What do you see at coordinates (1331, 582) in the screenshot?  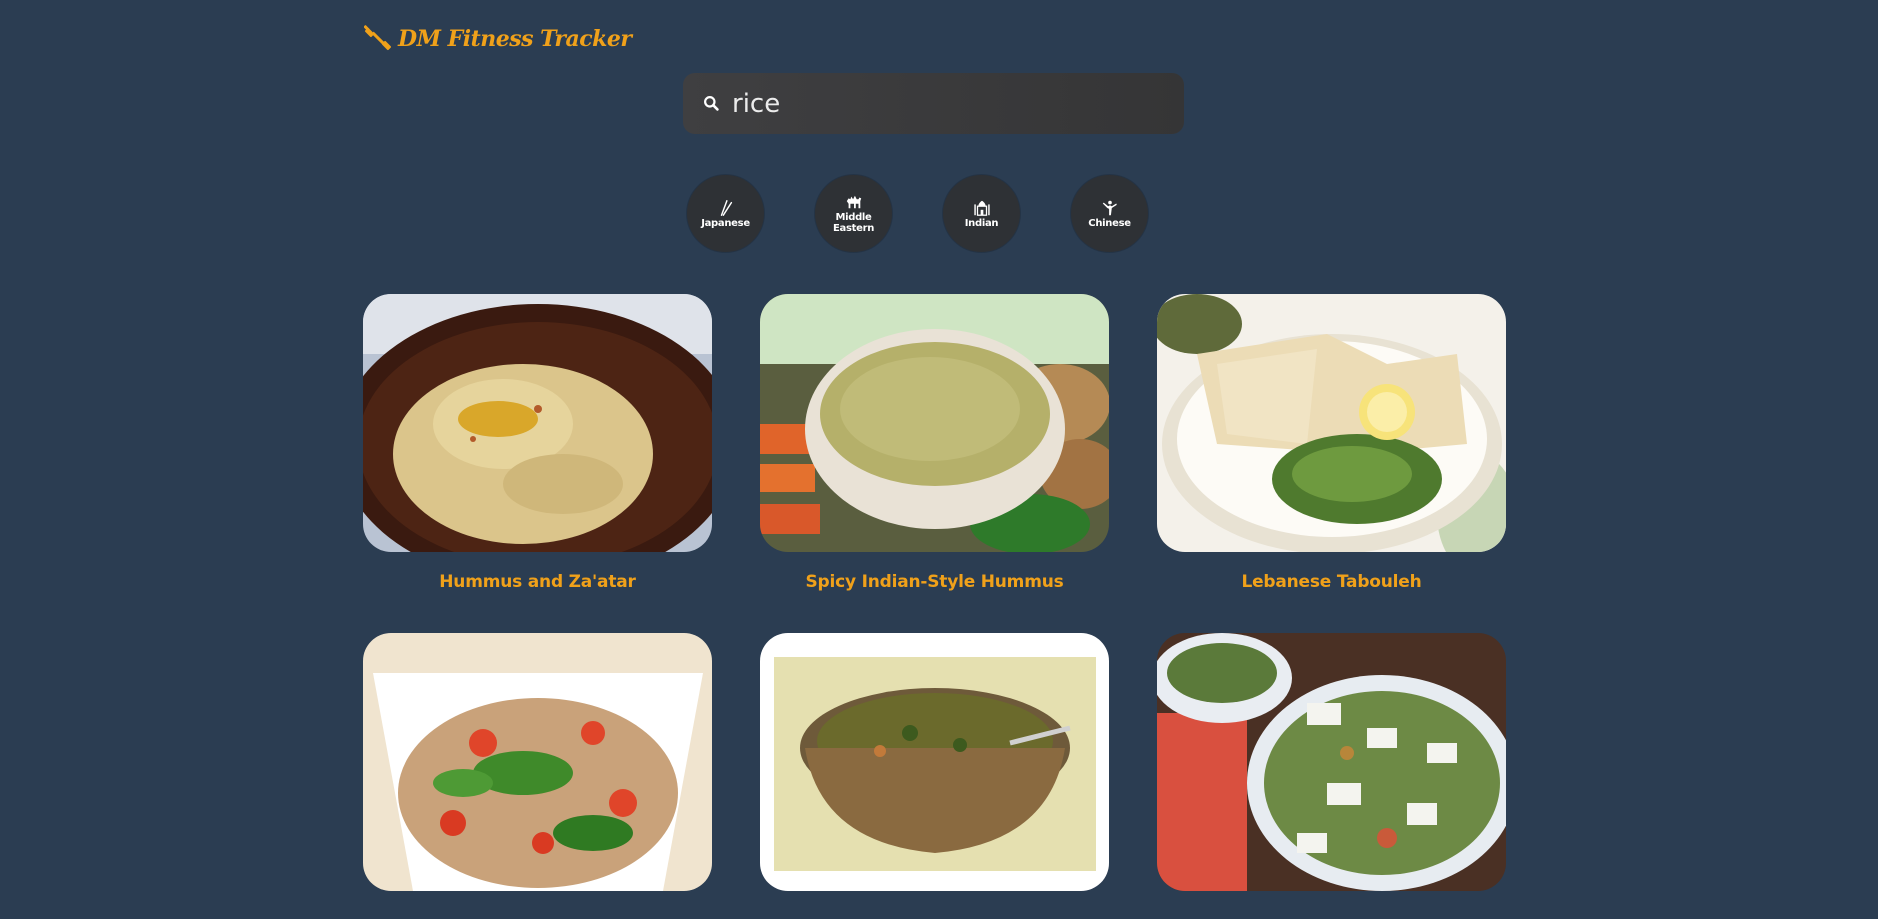 I see `recipe-title: Lebanese Tabouleh` at bounding box center [1331, 582].